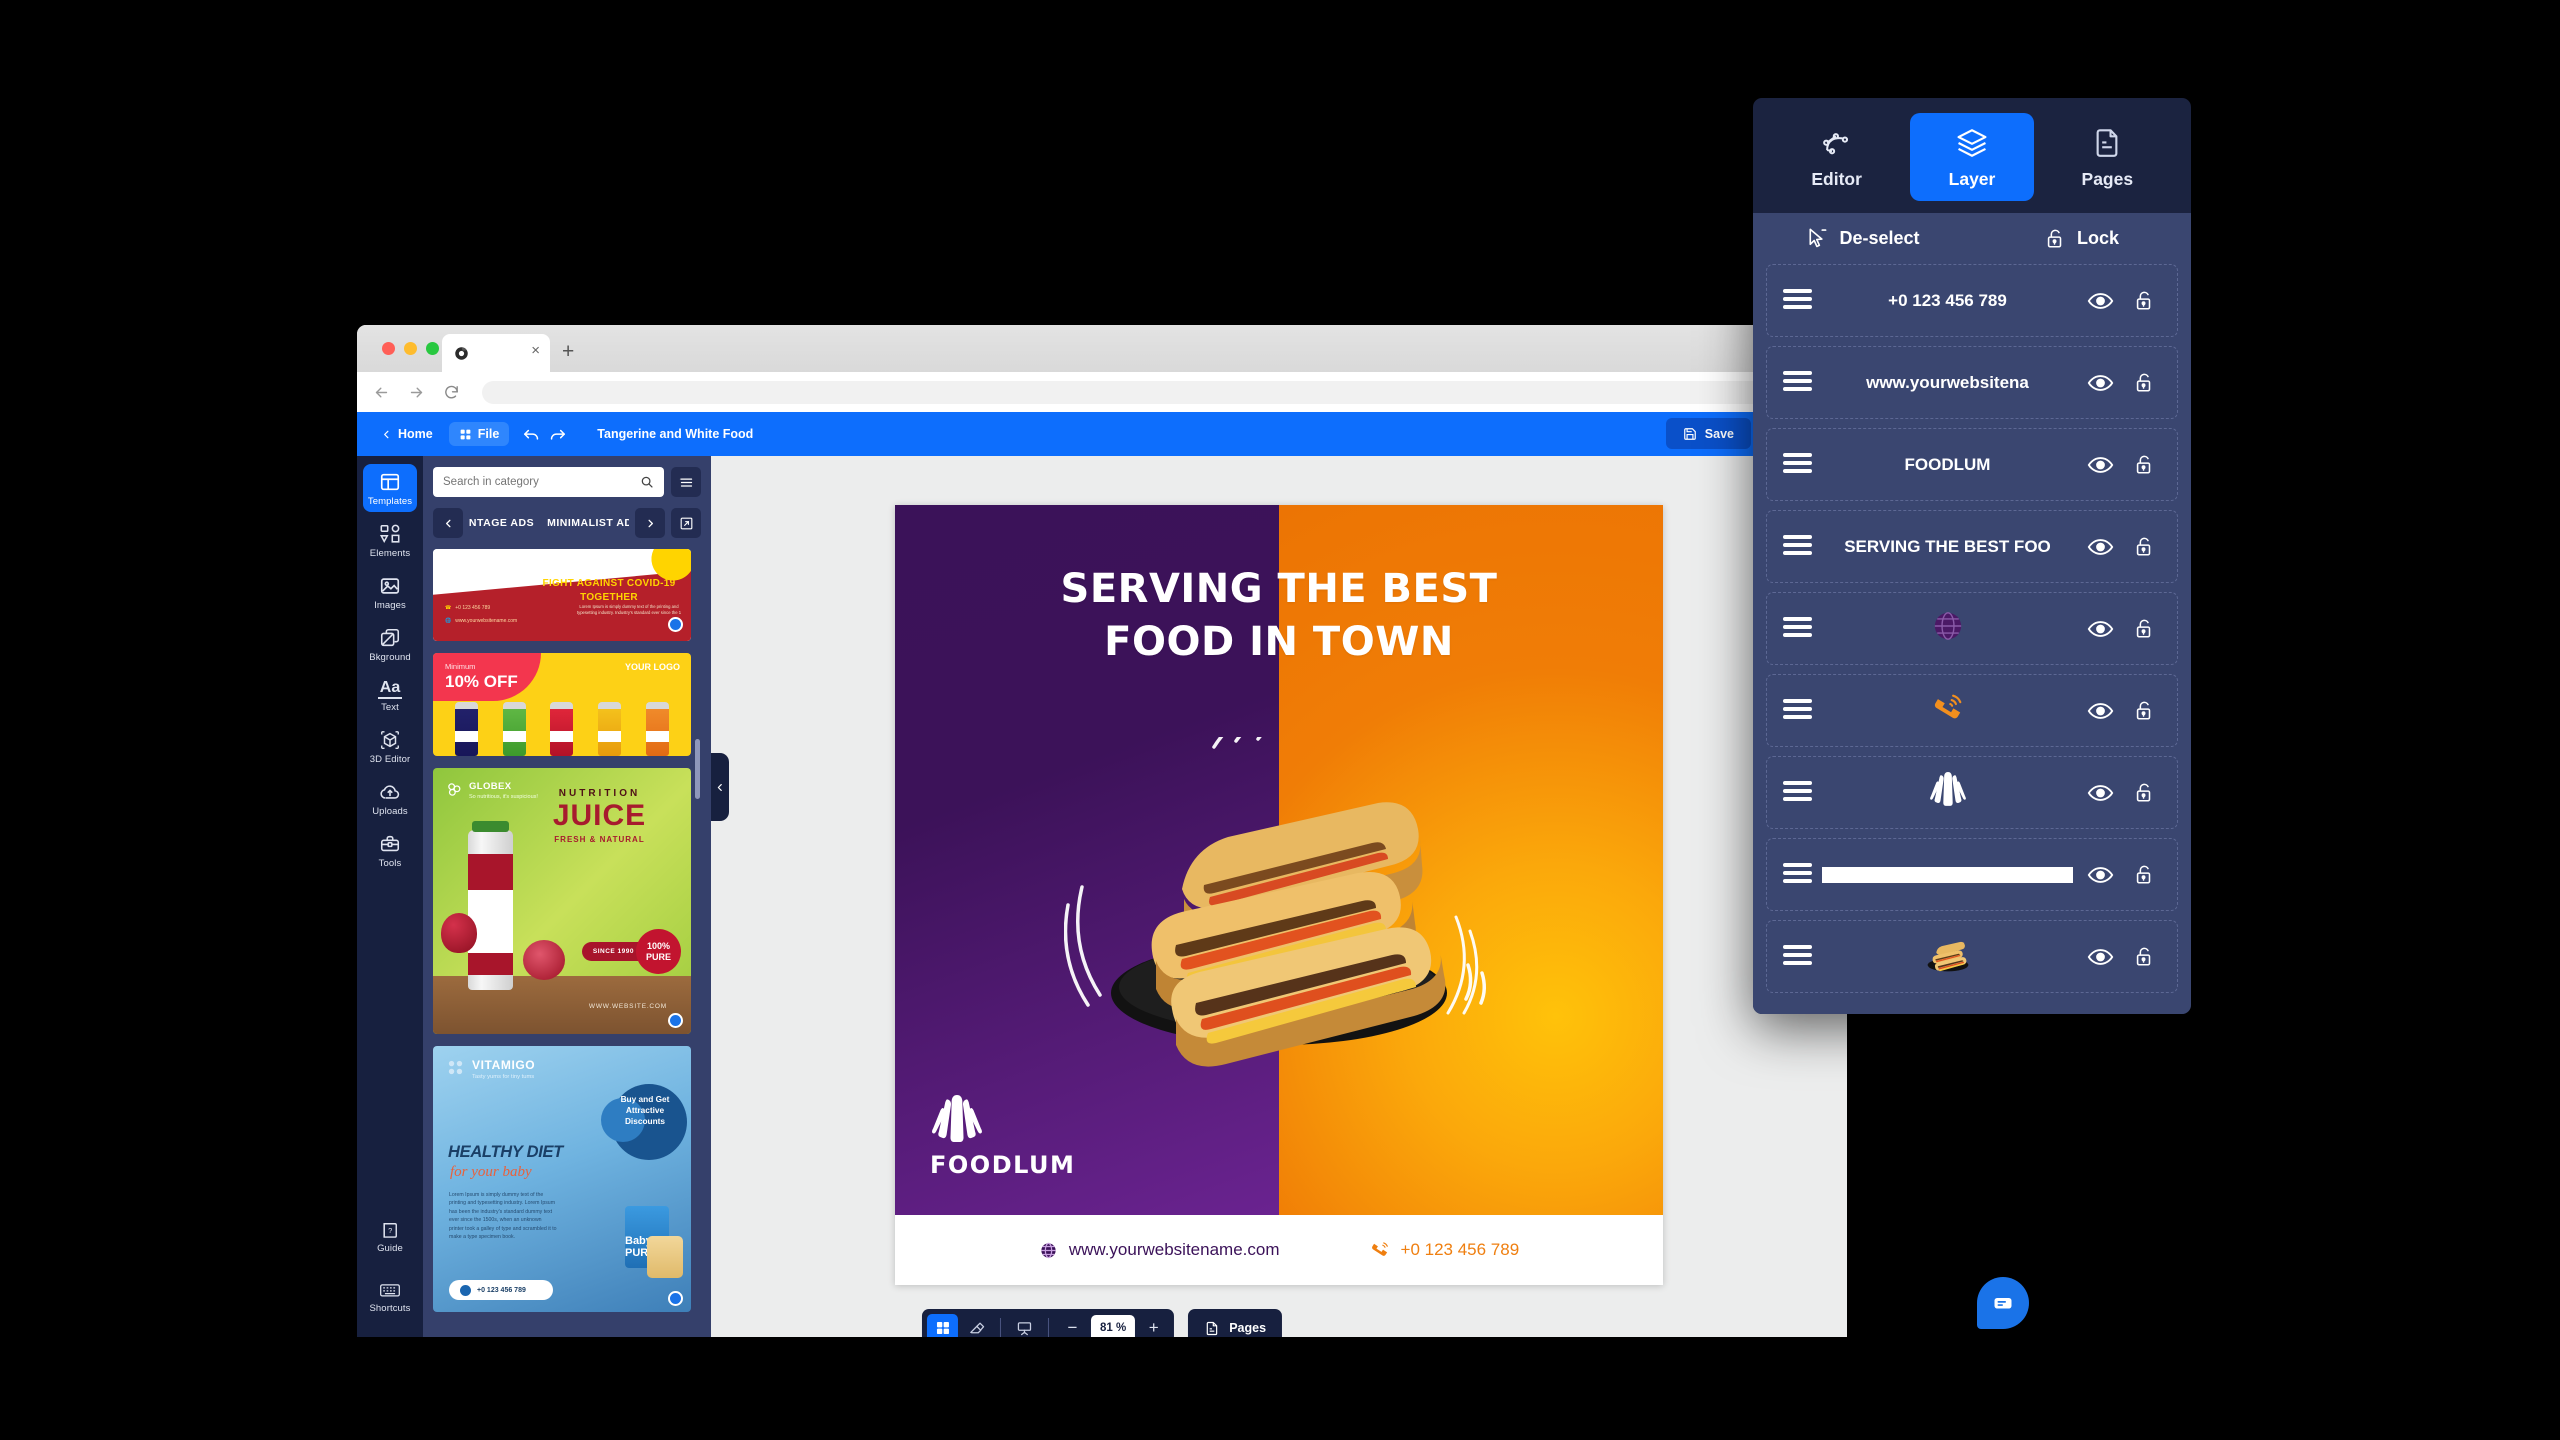 This screenshot has height=1440, width=2560. What do you see at coordinates (390, 1296) in the screenshot?
I see `sidebar-item-shortcuts: Shortcuts` at bounding box center [390, 1296].